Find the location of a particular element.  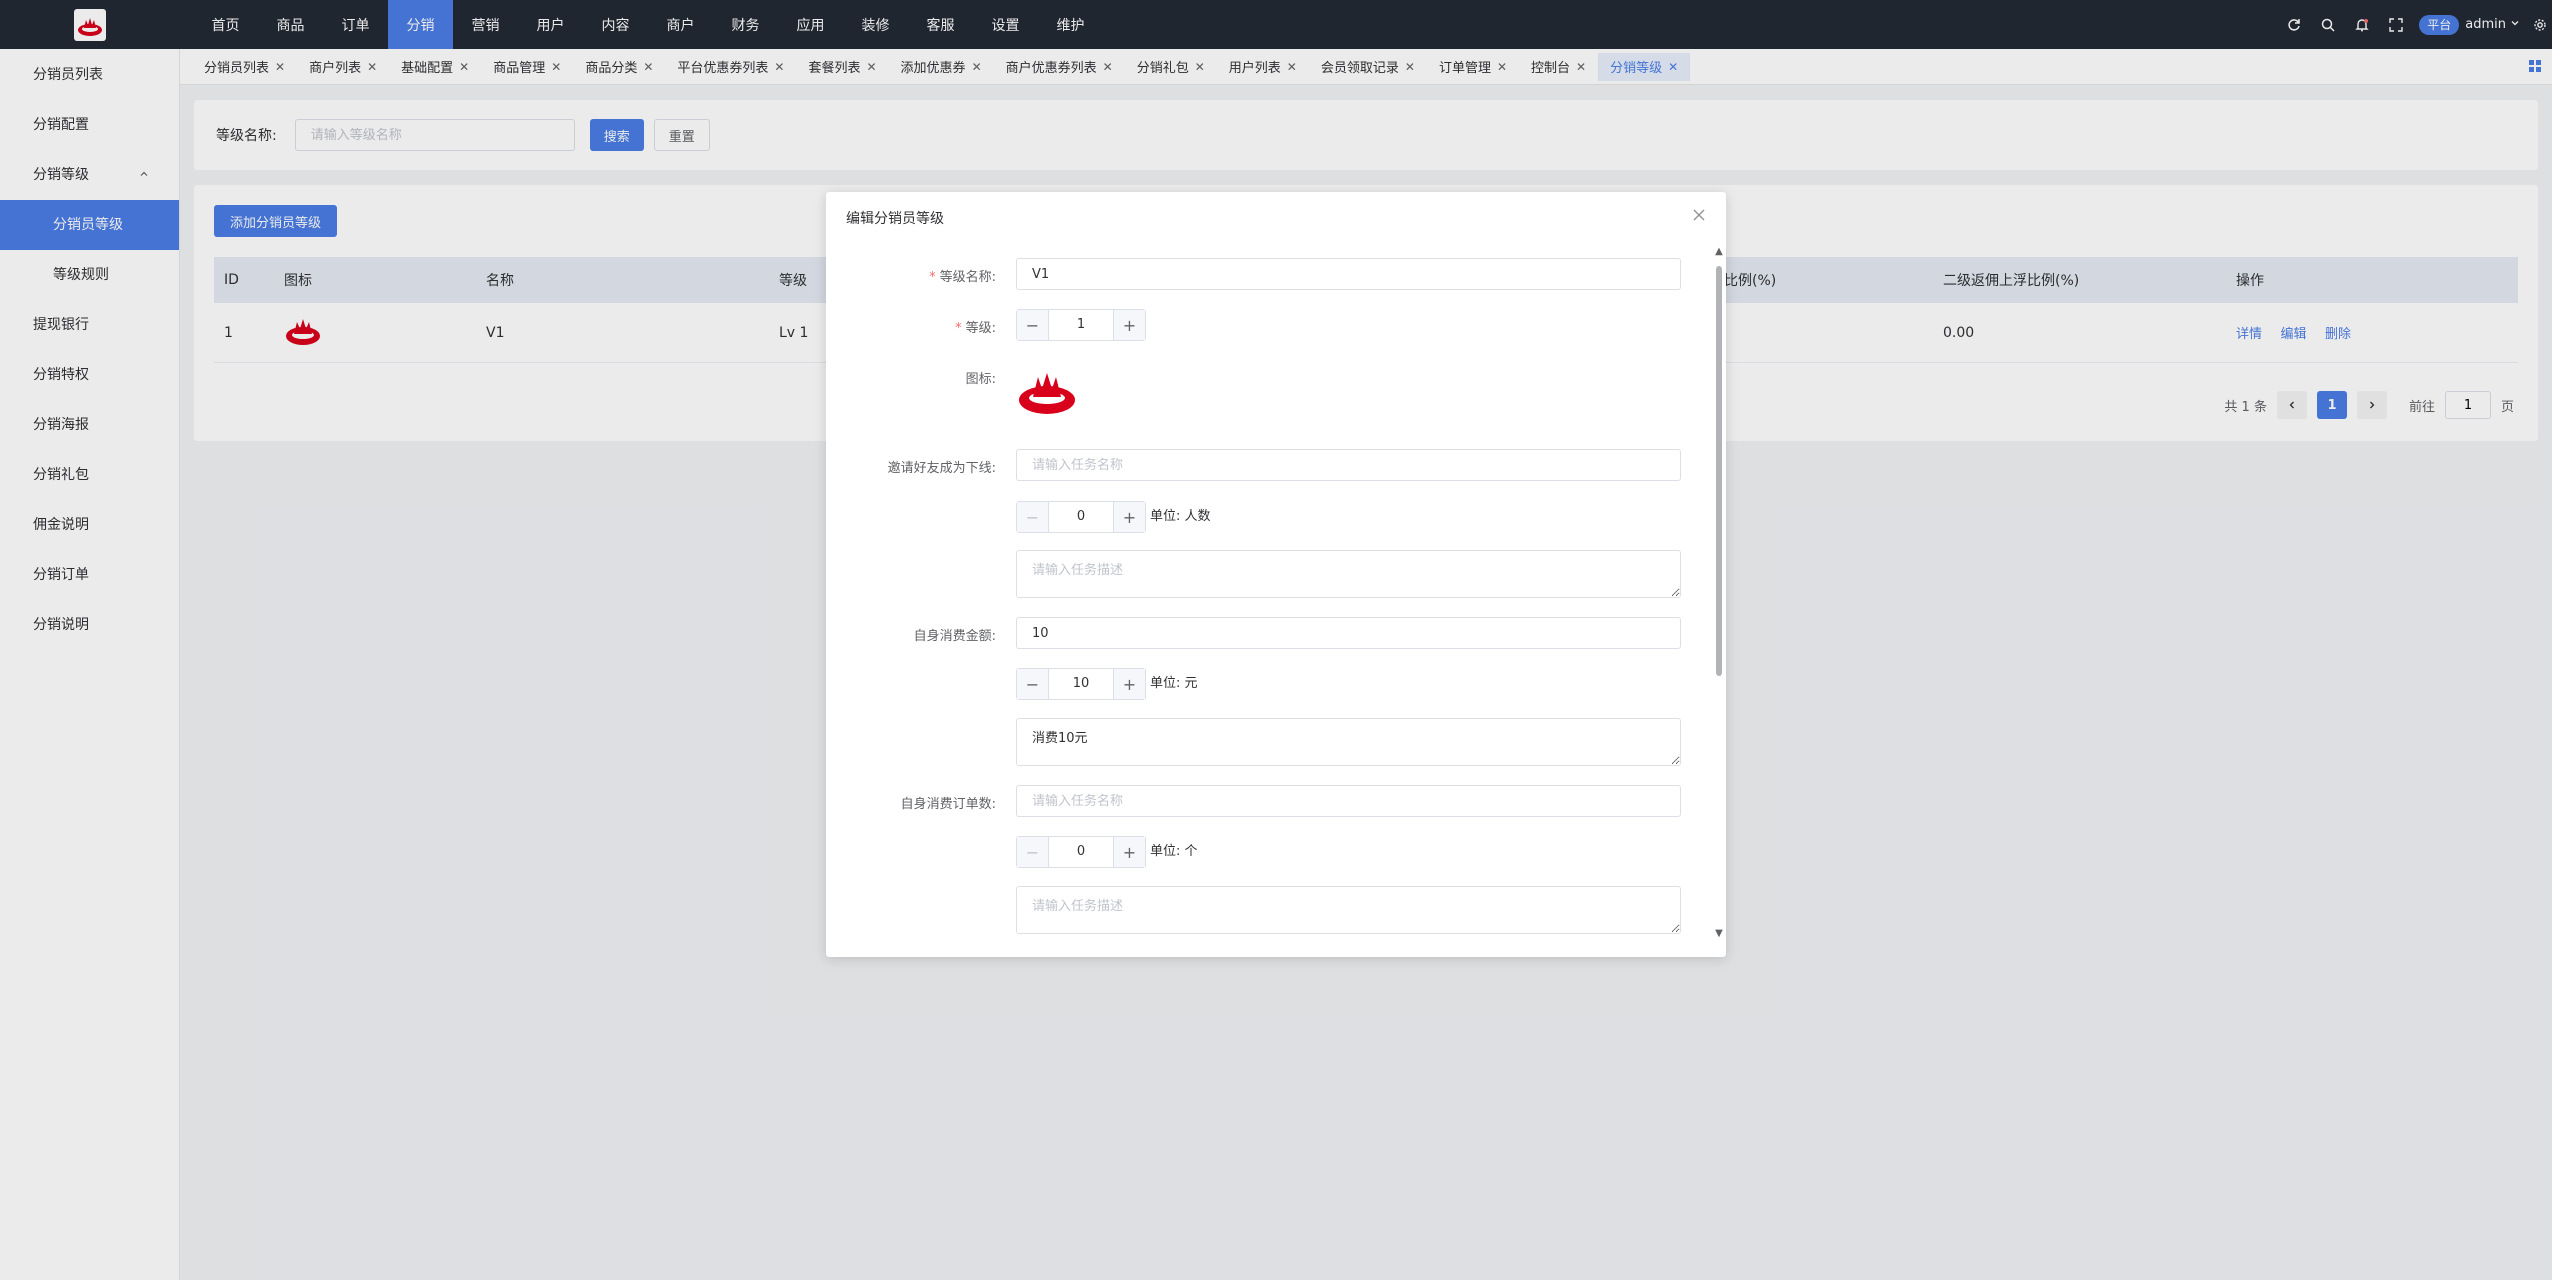

scroll-down-arrow-icon: ▼ is located at coordinates (1719, 934).